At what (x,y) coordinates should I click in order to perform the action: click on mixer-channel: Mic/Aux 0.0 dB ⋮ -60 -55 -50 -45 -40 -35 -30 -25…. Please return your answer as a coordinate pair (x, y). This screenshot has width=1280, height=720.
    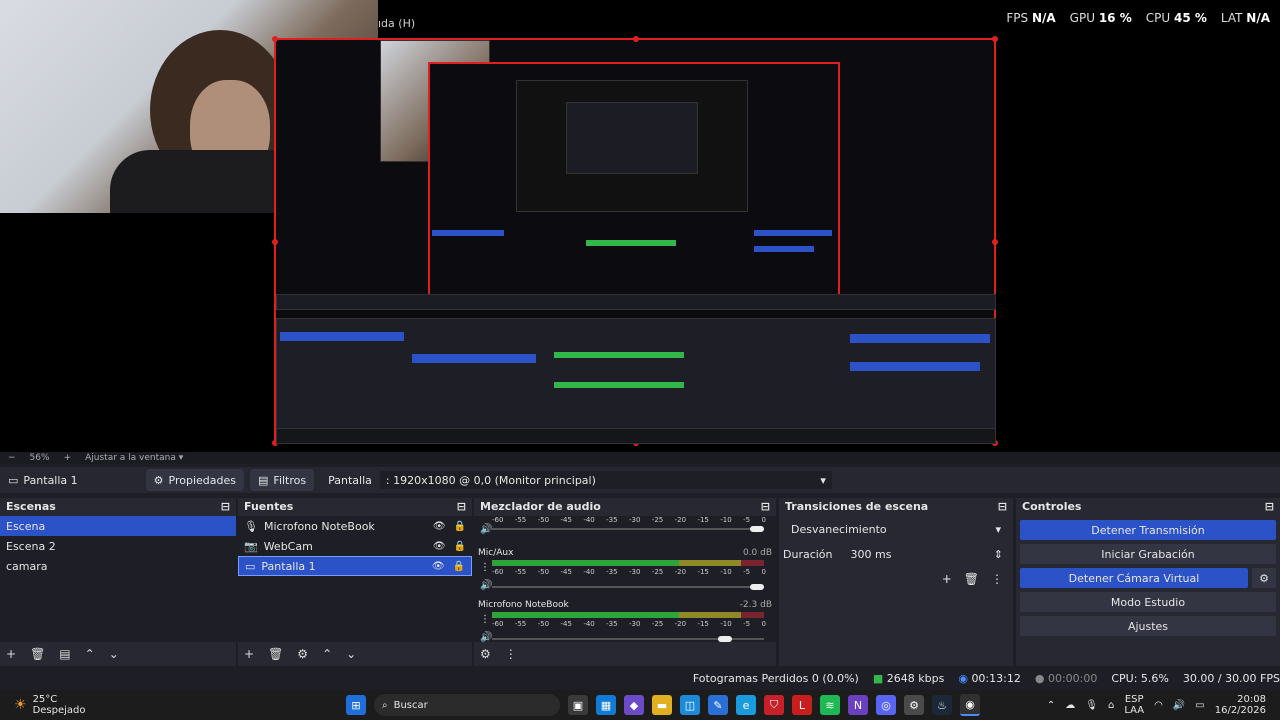
    Looking at the image, I should click on (625, 572).